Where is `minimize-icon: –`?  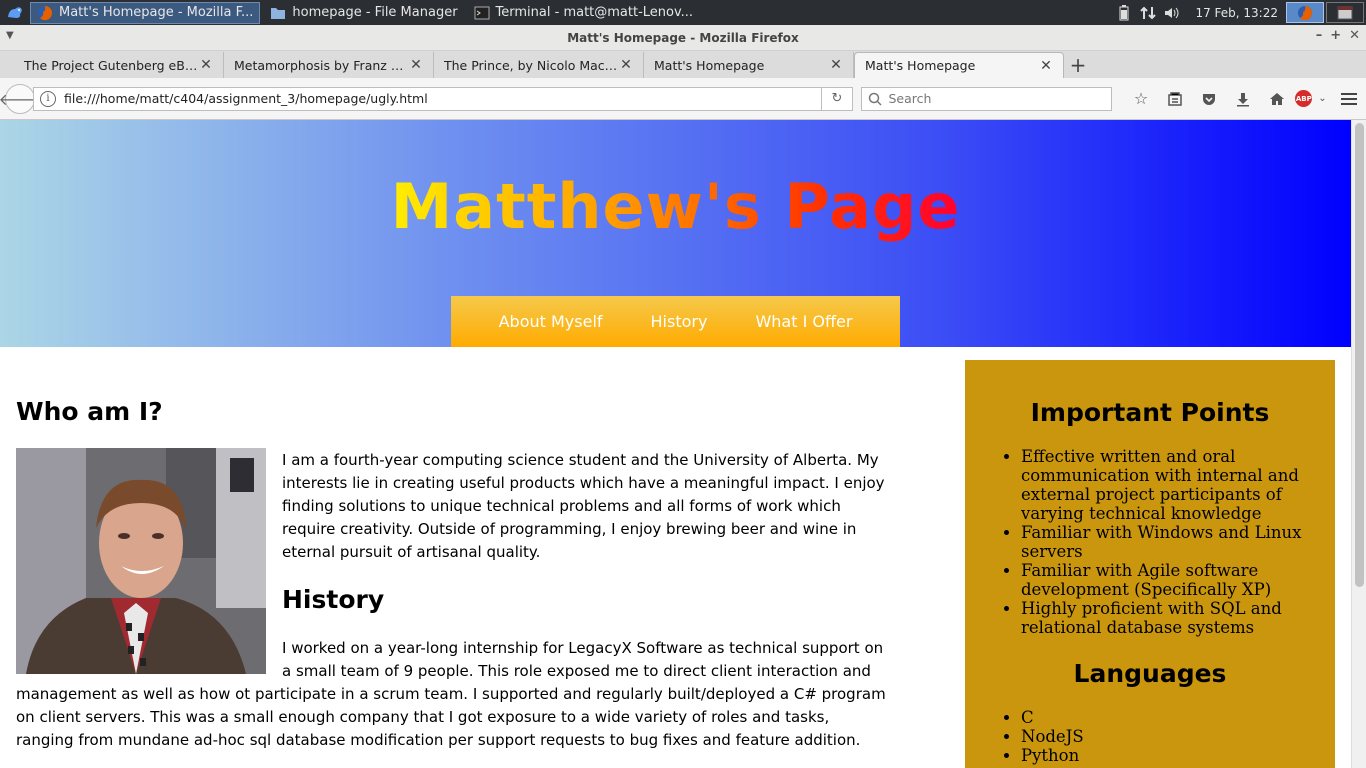 minimize-icon: – is located at coordinates (1319, 35).